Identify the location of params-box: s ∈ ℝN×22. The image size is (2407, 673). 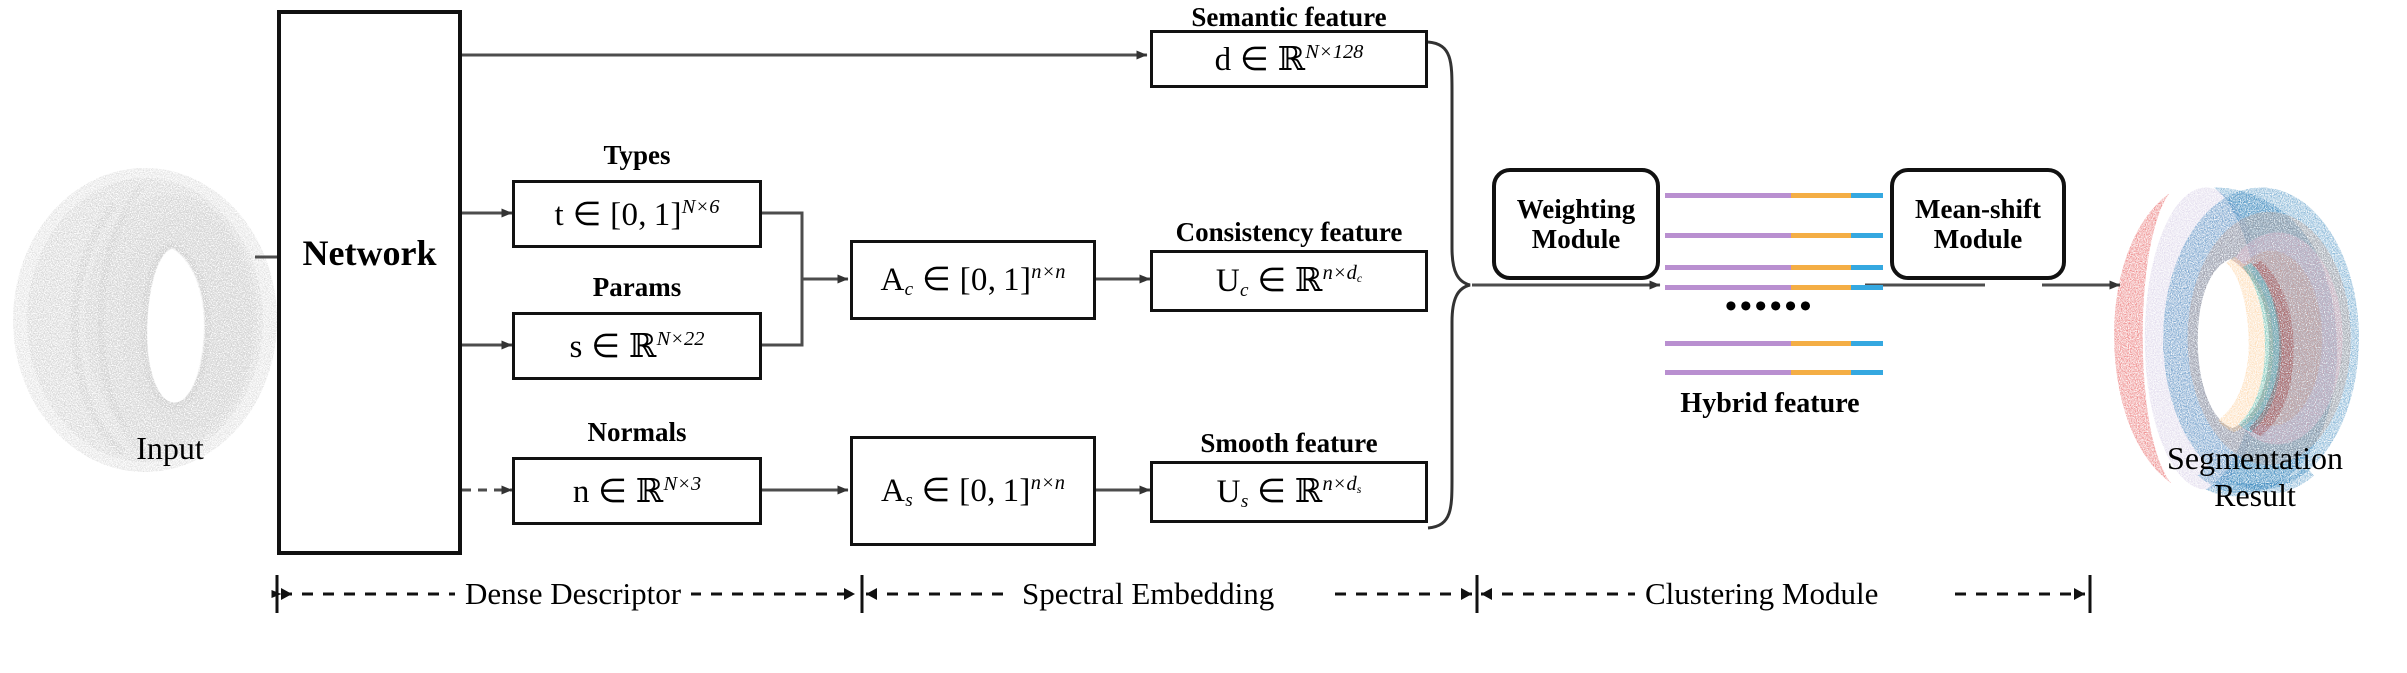
(637, 346).